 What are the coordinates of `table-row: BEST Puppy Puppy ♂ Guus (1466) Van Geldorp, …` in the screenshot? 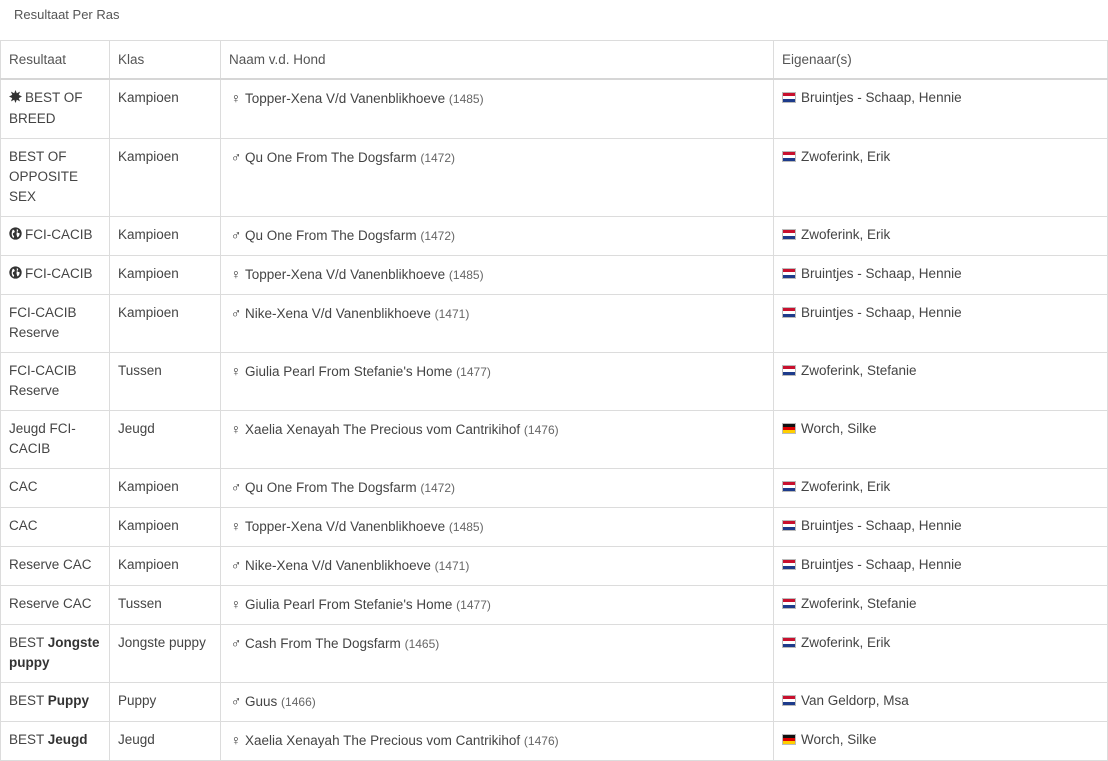 It's located at (554, 702).